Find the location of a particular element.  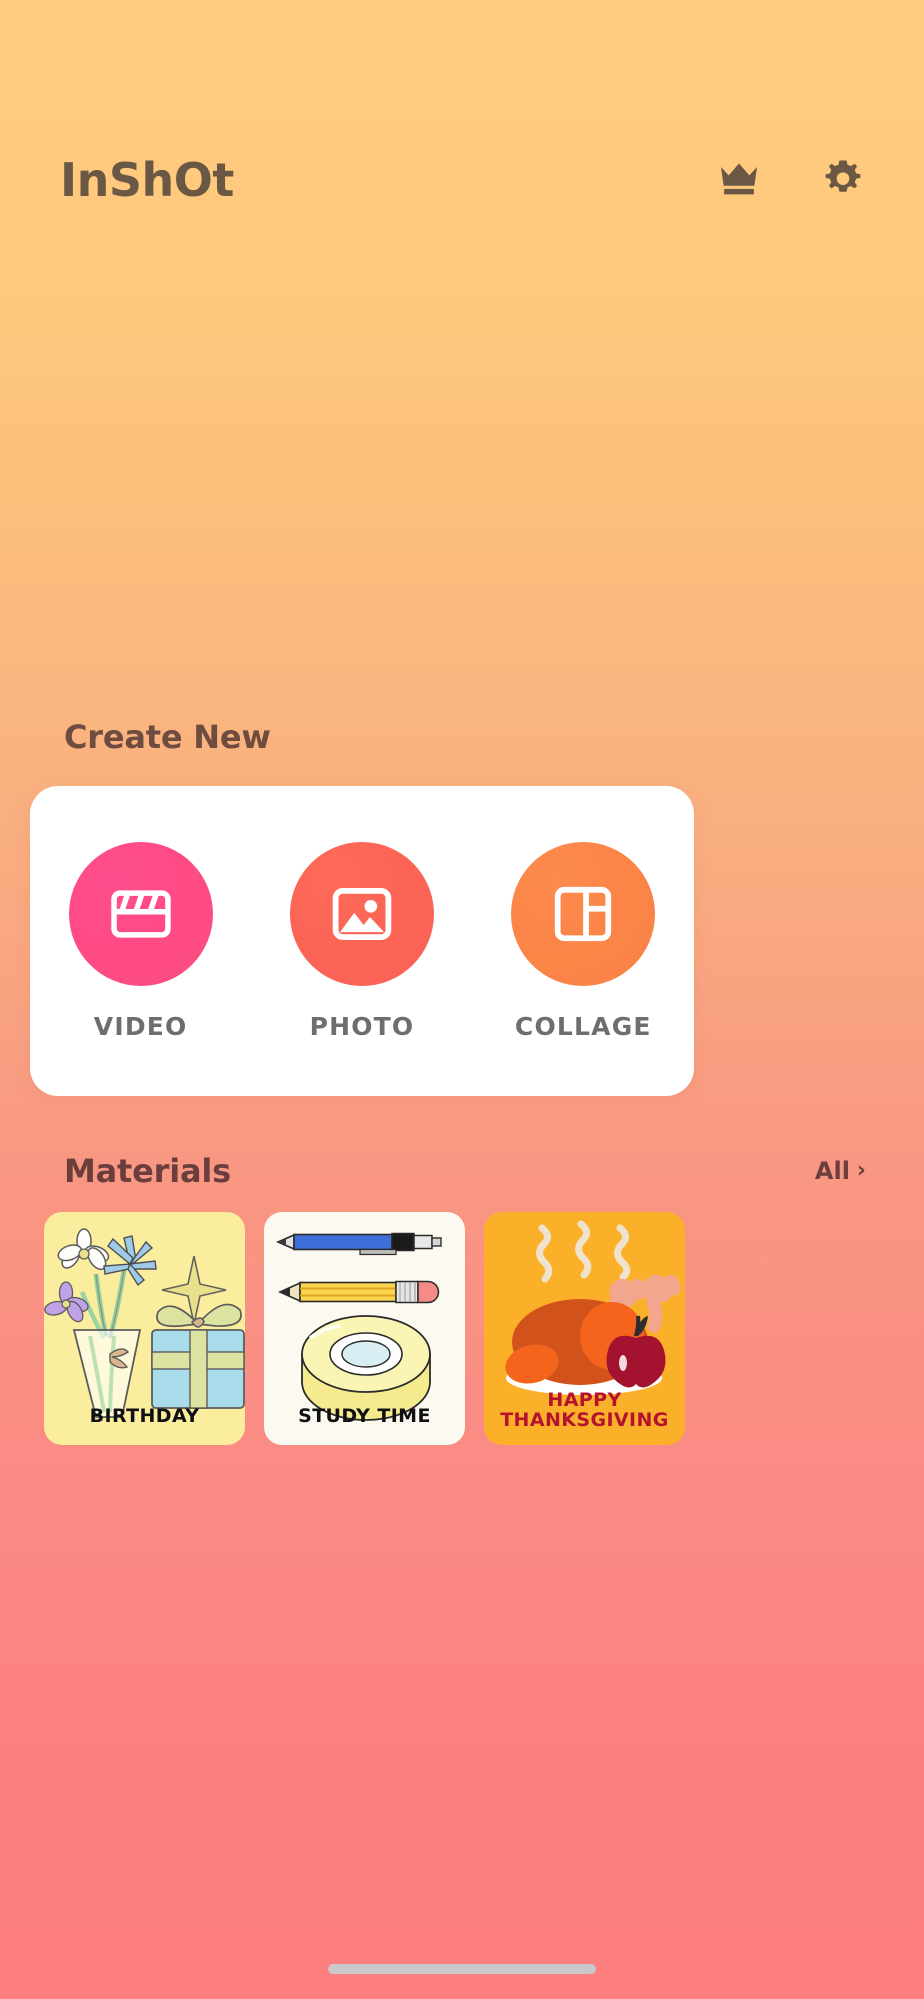

clapperboard-icon is located at coordinates (141, 914).